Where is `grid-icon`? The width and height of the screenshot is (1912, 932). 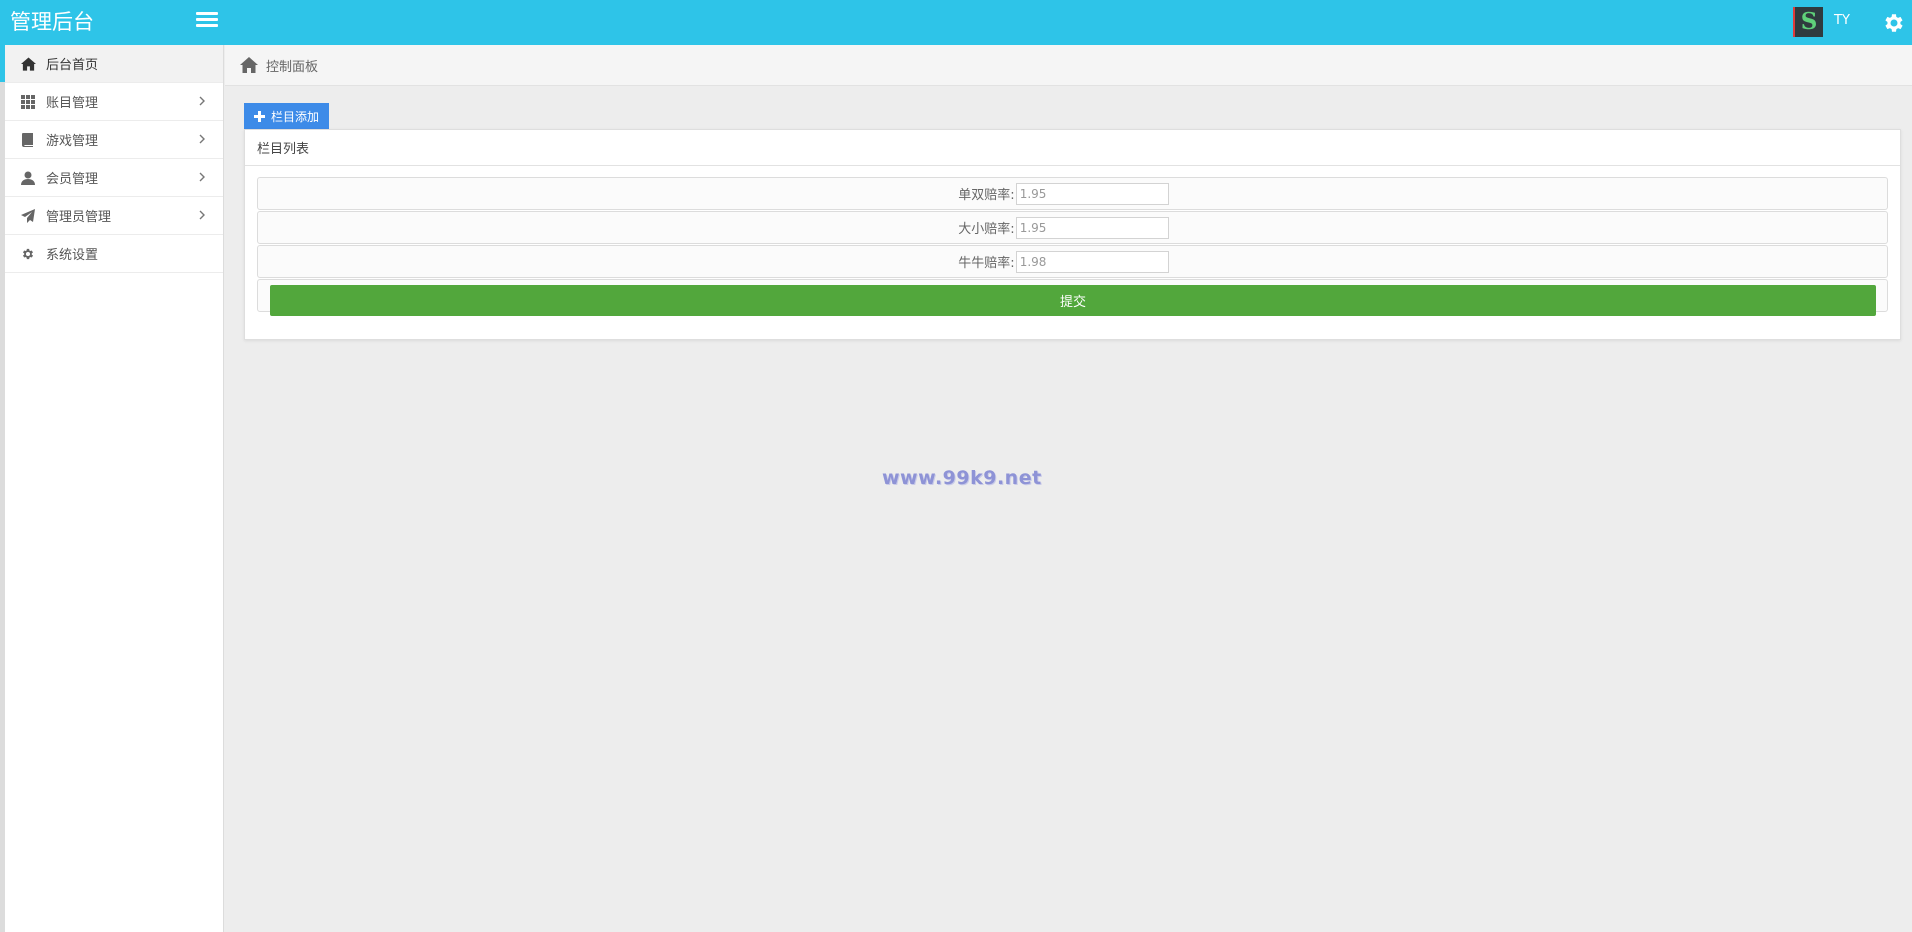 grid-icon is located at coordinates (28, 102).